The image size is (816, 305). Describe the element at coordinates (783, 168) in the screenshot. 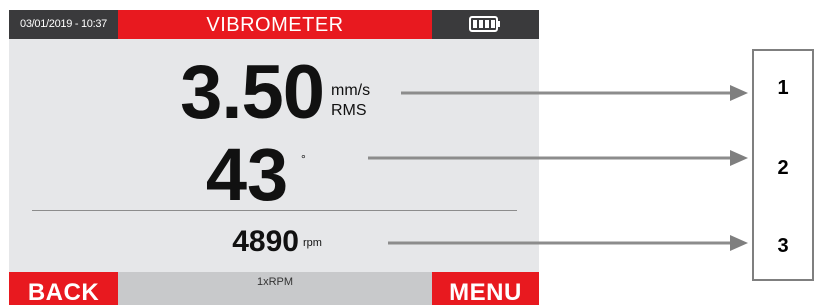

I see `callout-label-2: 2` at that location.